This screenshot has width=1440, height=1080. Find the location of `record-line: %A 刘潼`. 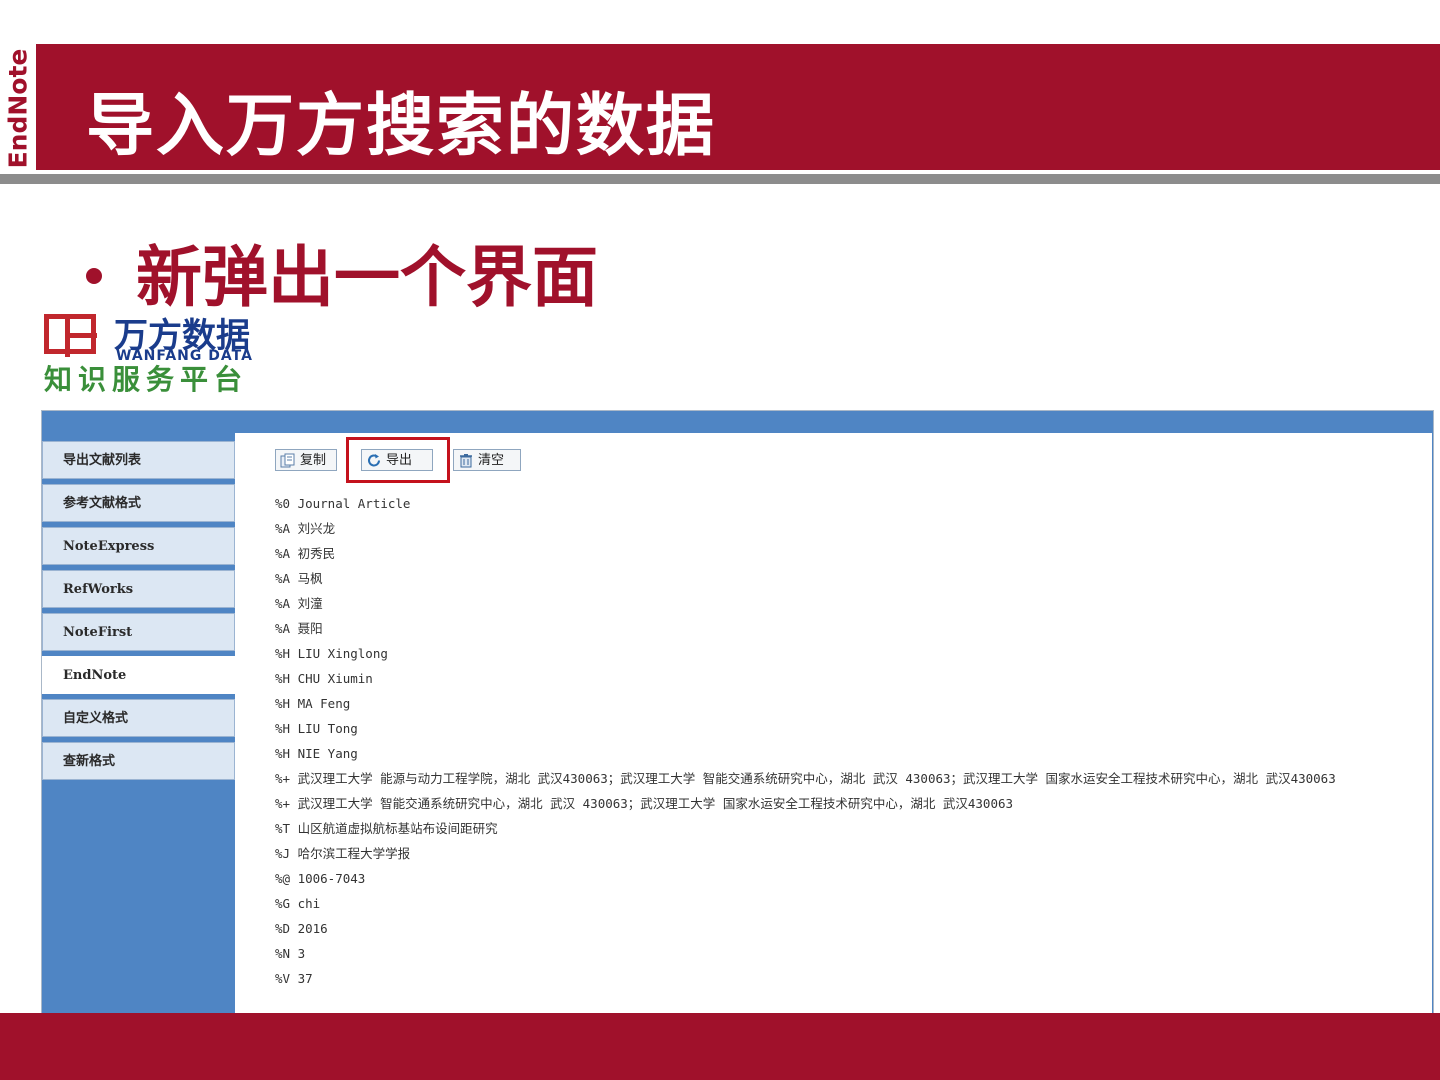

record-line: %A 刘潼 is located at coordinates (299, 603).